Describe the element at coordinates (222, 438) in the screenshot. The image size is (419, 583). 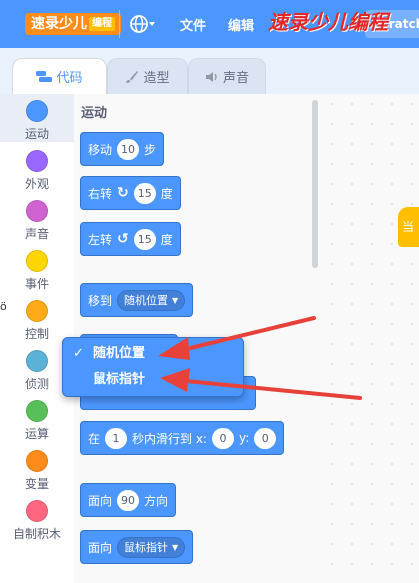
I see `glide-x-input: 0` at that location.